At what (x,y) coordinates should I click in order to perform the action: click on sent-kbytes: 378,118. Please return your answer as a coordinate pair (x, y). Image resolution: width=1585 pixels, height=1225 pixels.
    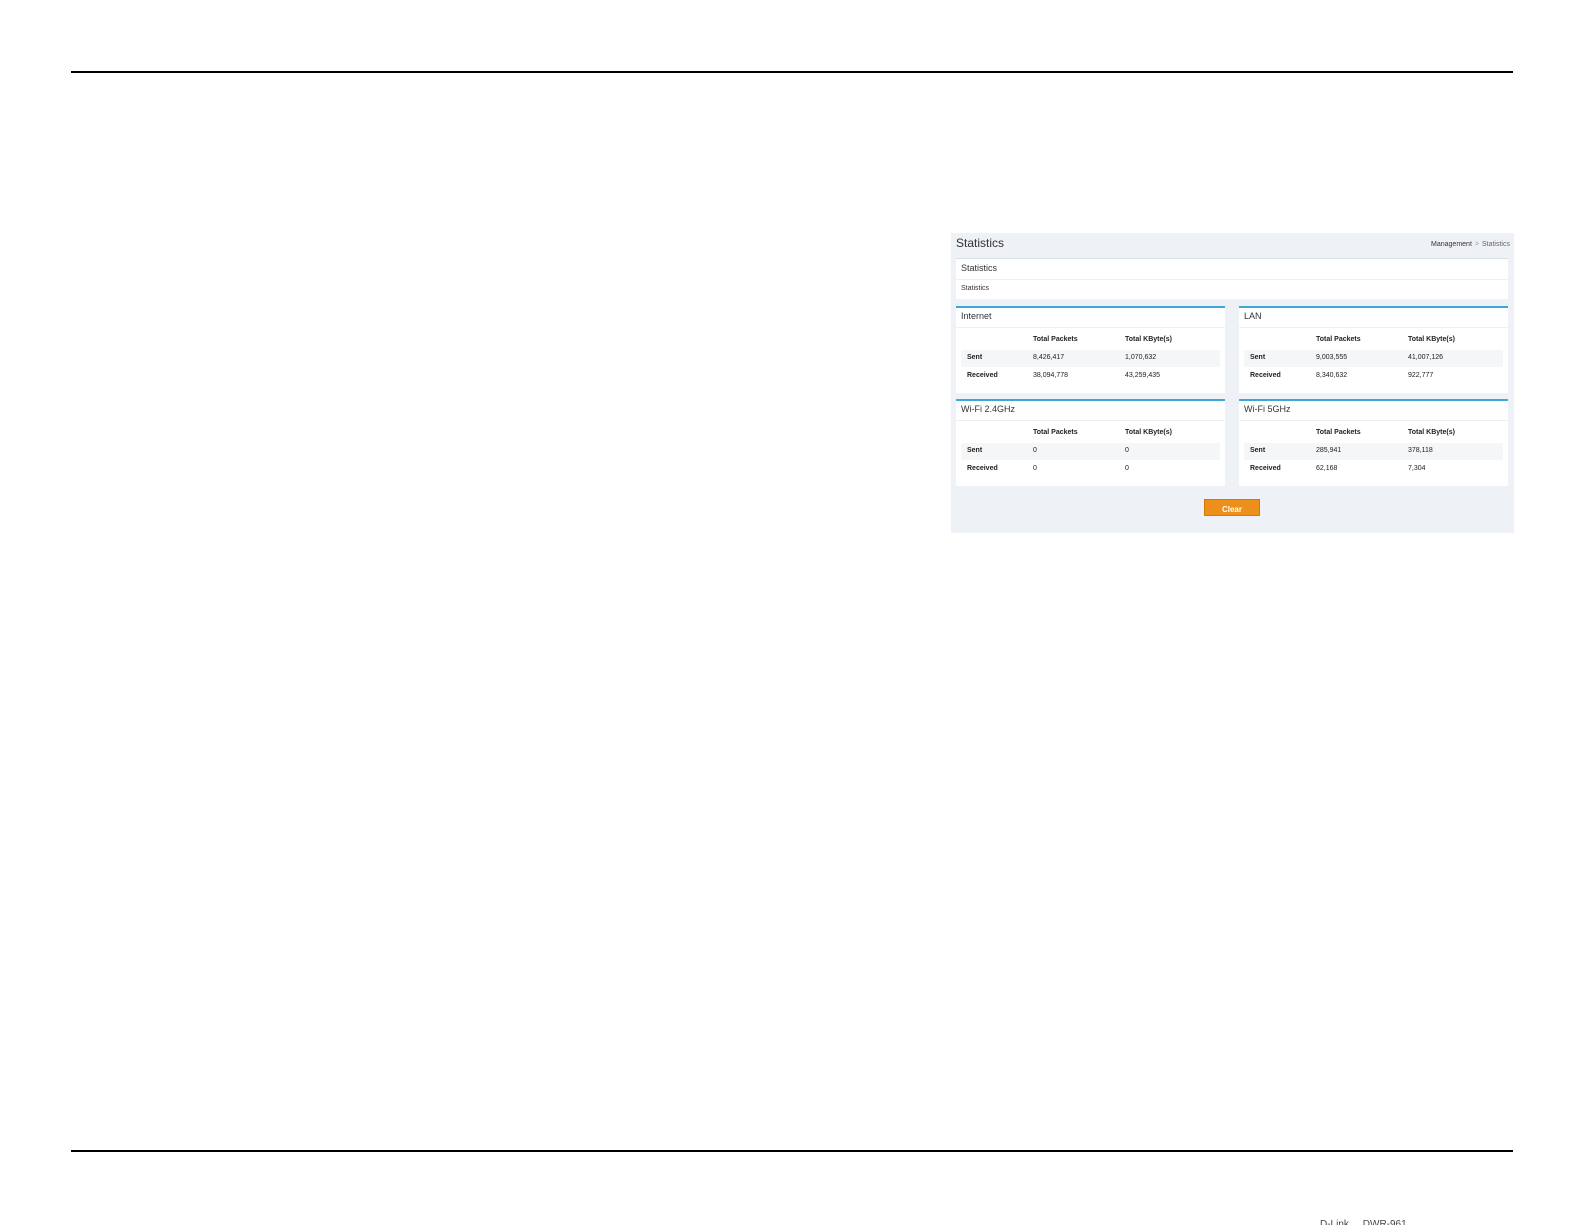
    Looking at the image, I should click on (1420, 450).